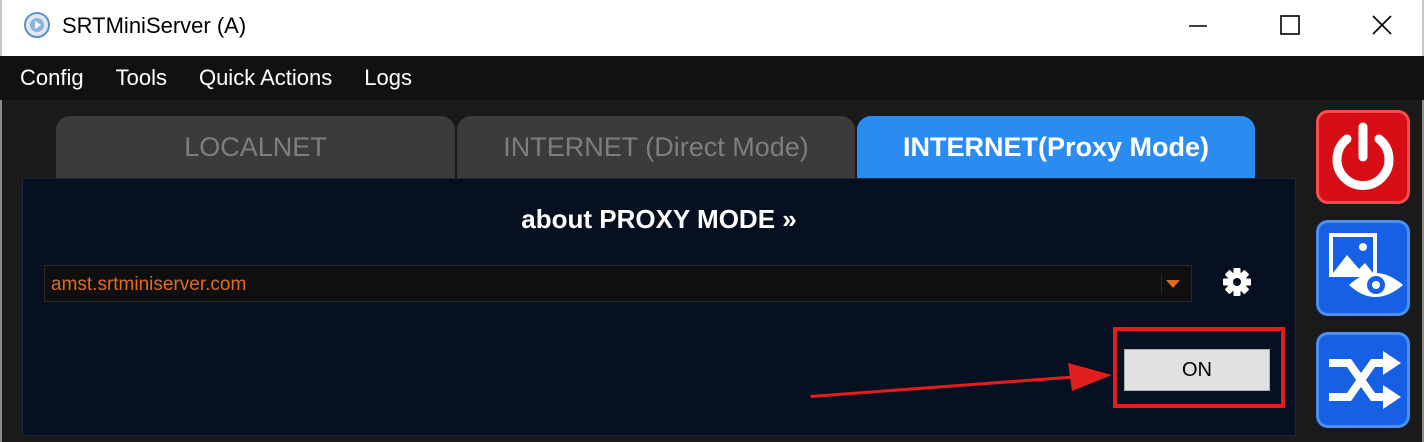 The image size is (1424, 442). What do you see at coordinates (712, 78) in the screenshot?
I see `menu-bar: Config Tools Quick Actions Logs` at bounding box center [712, 78].